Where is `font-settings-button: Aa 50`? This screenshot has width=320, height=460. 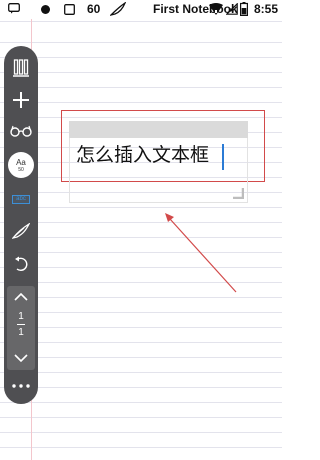
font-settings-button: Aa 50 is located at coordinates (21, 165).